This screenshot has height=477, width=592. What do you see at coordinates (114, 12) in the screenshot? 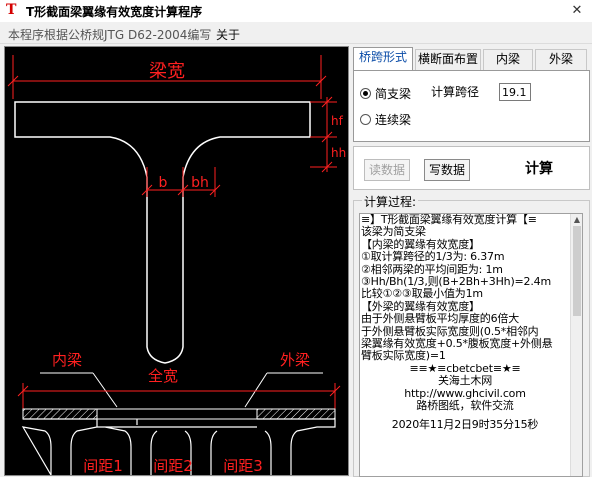
I see `window-title: T形截面梁翼缘有效宽度计算程序` at bounding box center [114, 12].